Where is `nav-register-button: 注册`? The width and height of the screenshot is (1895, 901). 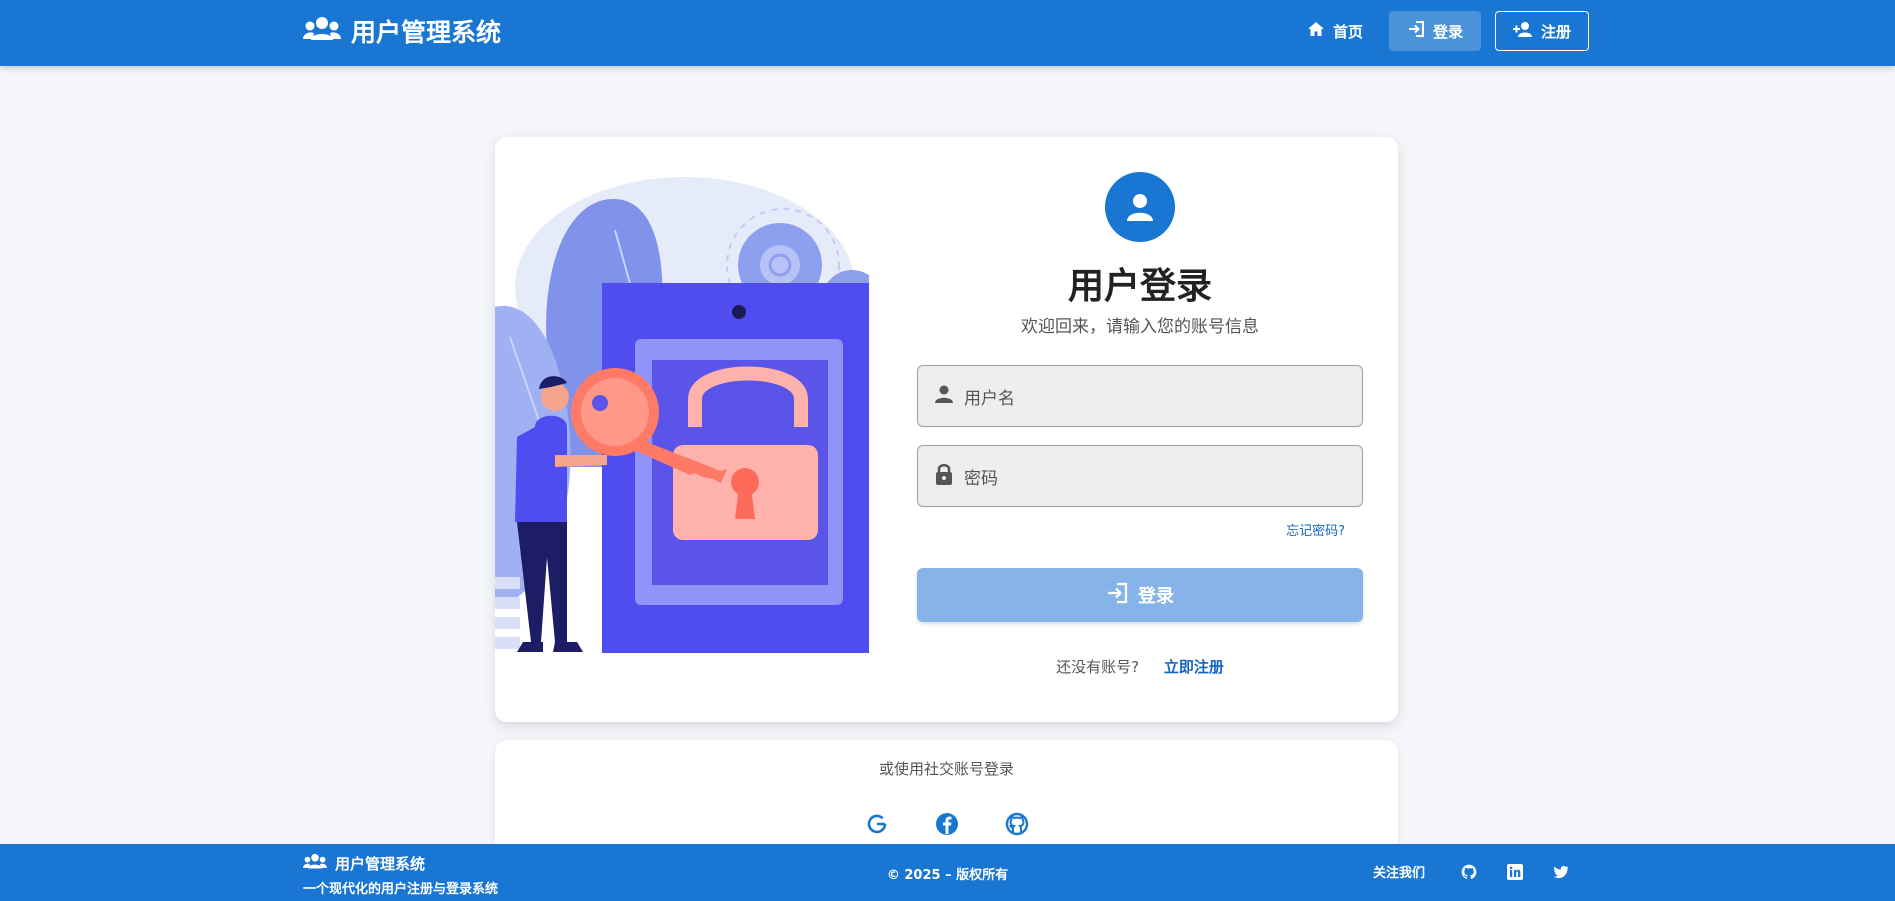
nav-register-button: 注册 is located at coordinates (1542, 31).